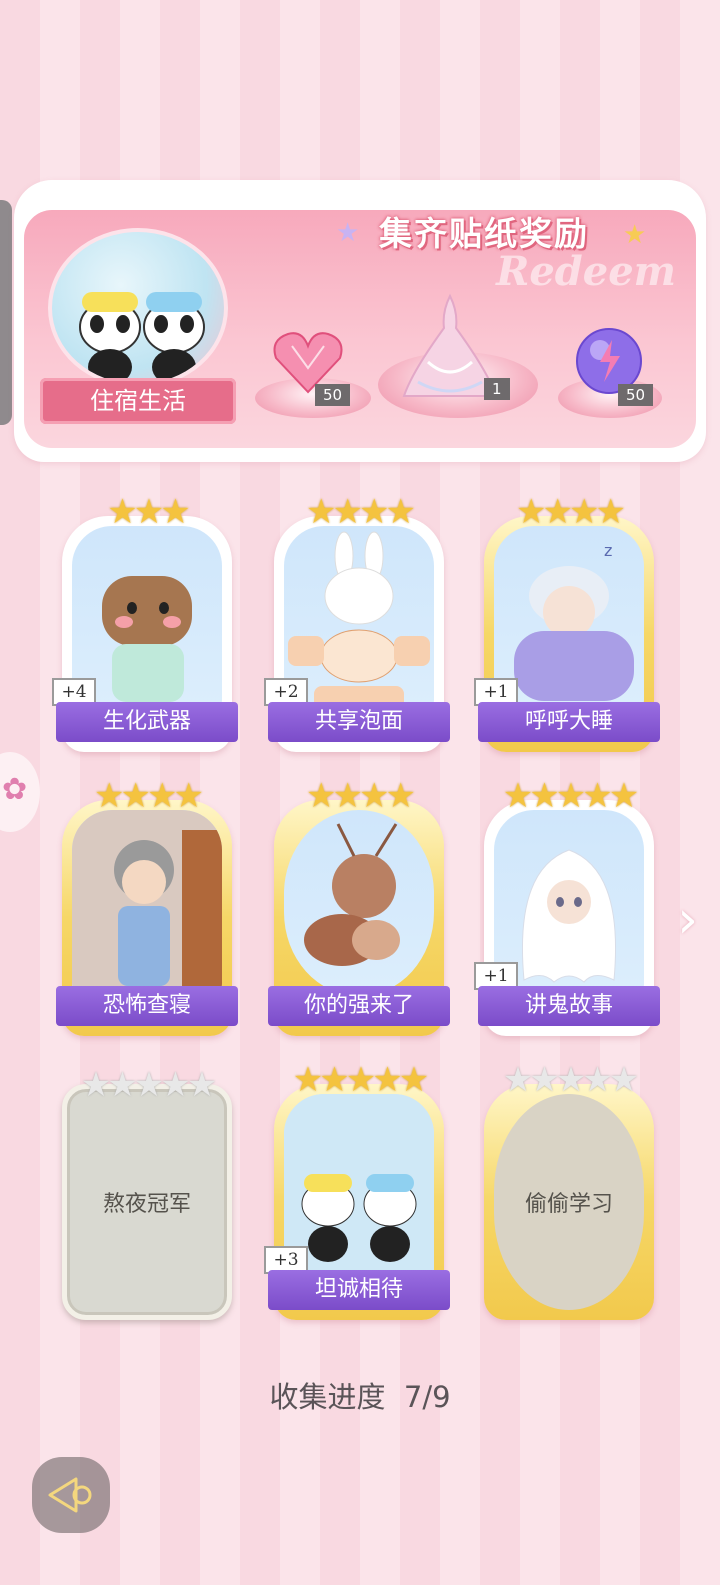  I want to click on sticker-card: ★★★★★ +1 讲鬼故事, so click(567, 906).